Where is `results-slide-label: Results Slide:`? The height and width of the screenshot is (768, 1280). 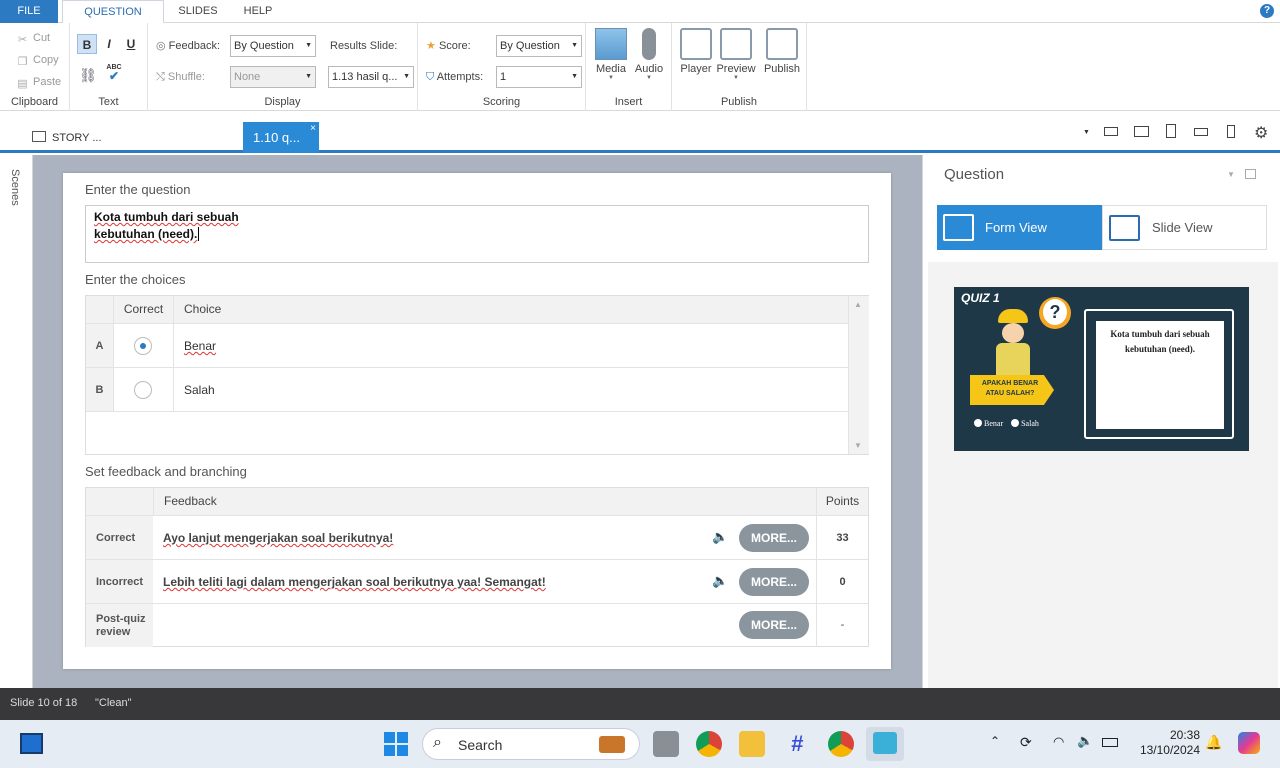 results-slide-label: Results Slide: is located at coordinates (364, 46).